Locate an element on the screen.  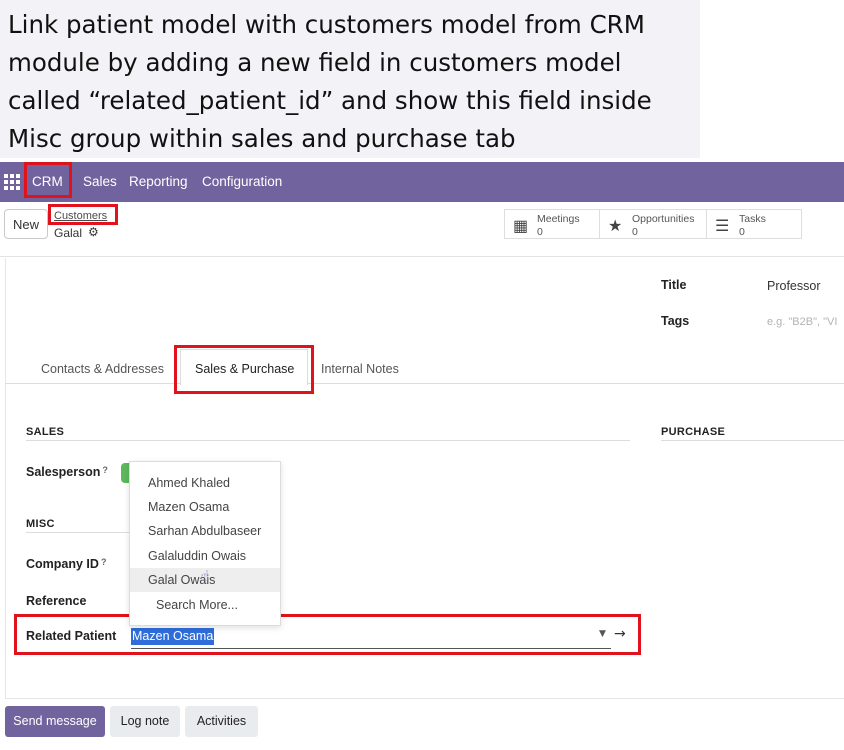
group-title-purchase: PURCHASE is located at coordinates (693, 432).